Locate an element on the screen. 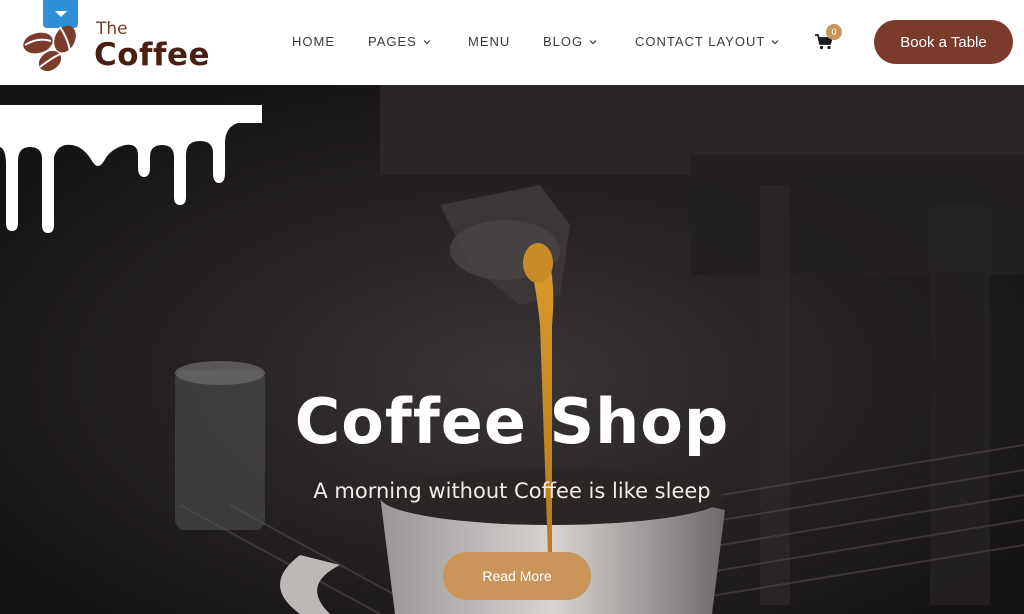 This screenshot has height=614, width=1024. main-nav: HOME PAGES MENU BLOG CONTACT LAYOUT is located at coordinates (400, 43).